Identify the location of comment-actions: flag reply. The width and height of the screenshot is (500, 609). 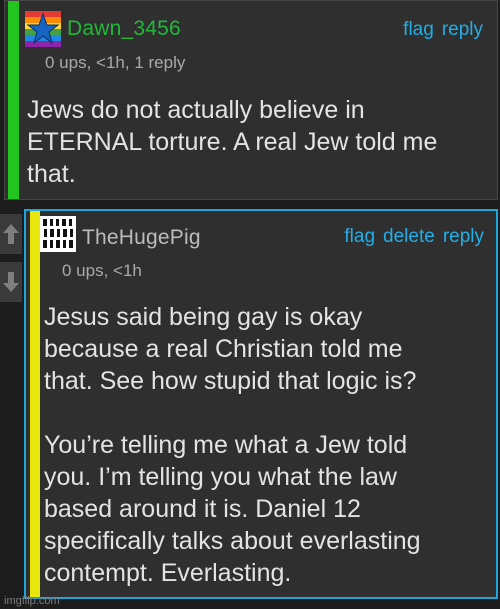
(443, 30).